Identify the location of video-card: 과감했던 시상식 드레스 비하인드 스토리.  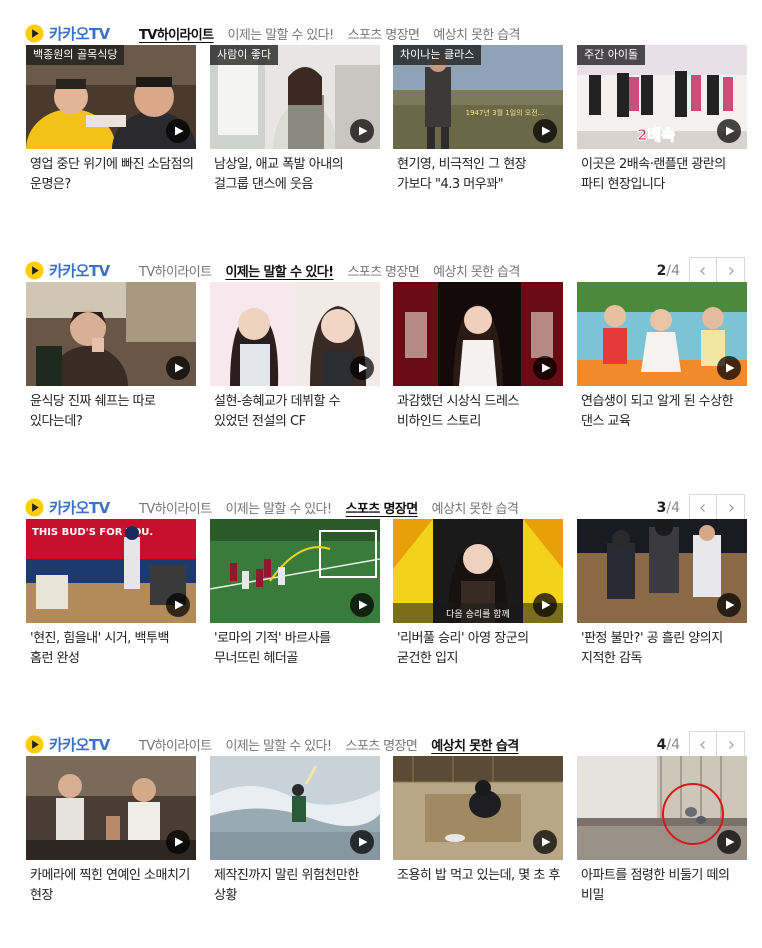
(478, 357).